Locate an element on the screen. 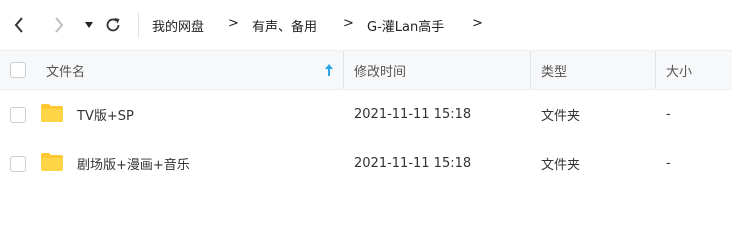  file-name: 剧场版+漫画+音乐 is located at coordinates (133, 163).